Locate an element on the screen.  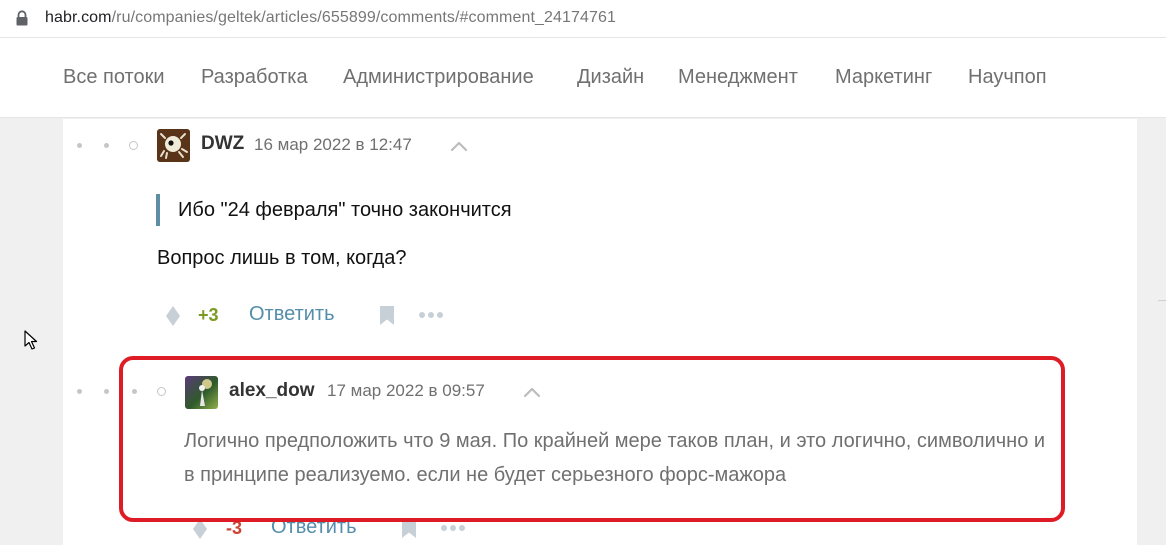
nav-item-management: Менеджмент is located at coordinates (738, 77).